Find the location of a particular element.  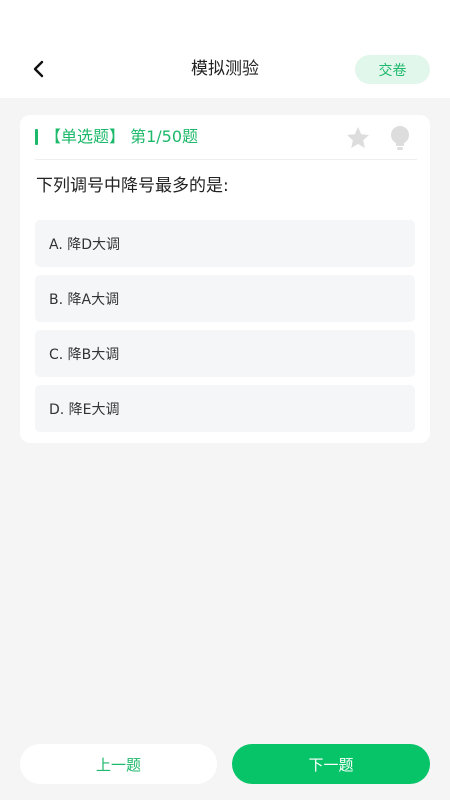

question-text: 下列调号中降号最多的是: is located at coordinates (132, 186).